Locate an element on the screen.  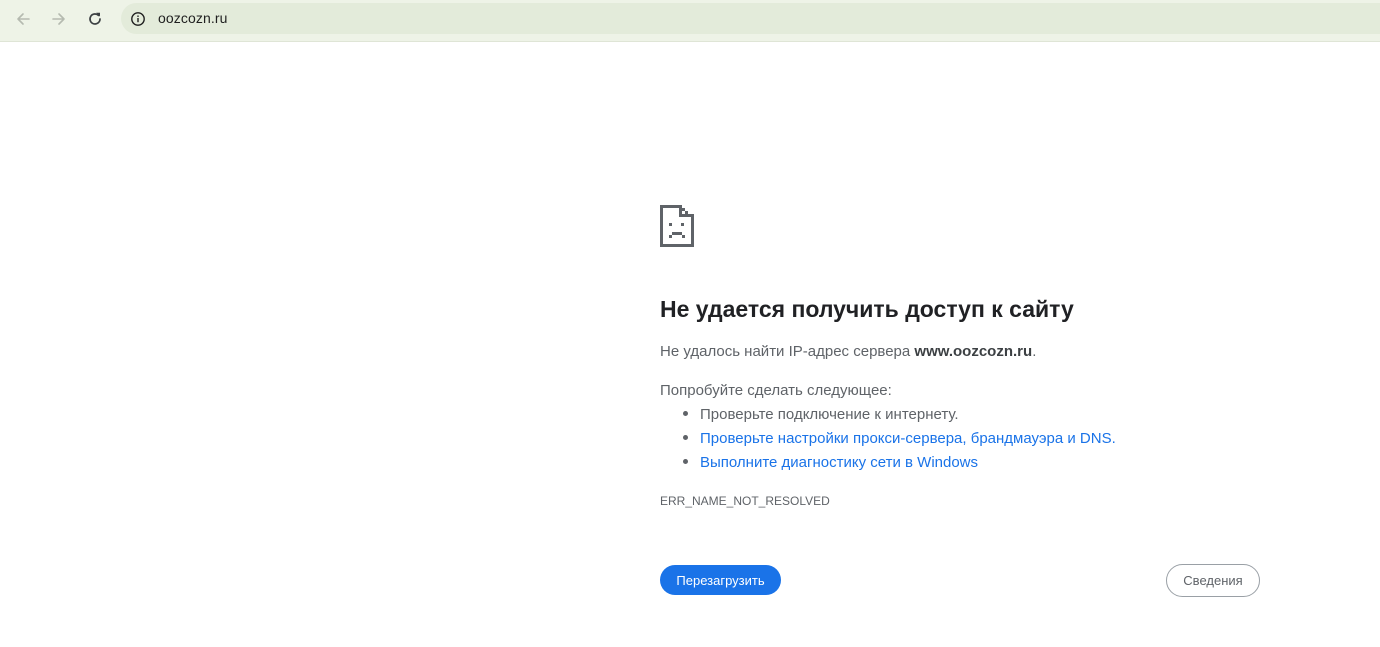
arrow-right-icon is located at coordinates (58, 19).